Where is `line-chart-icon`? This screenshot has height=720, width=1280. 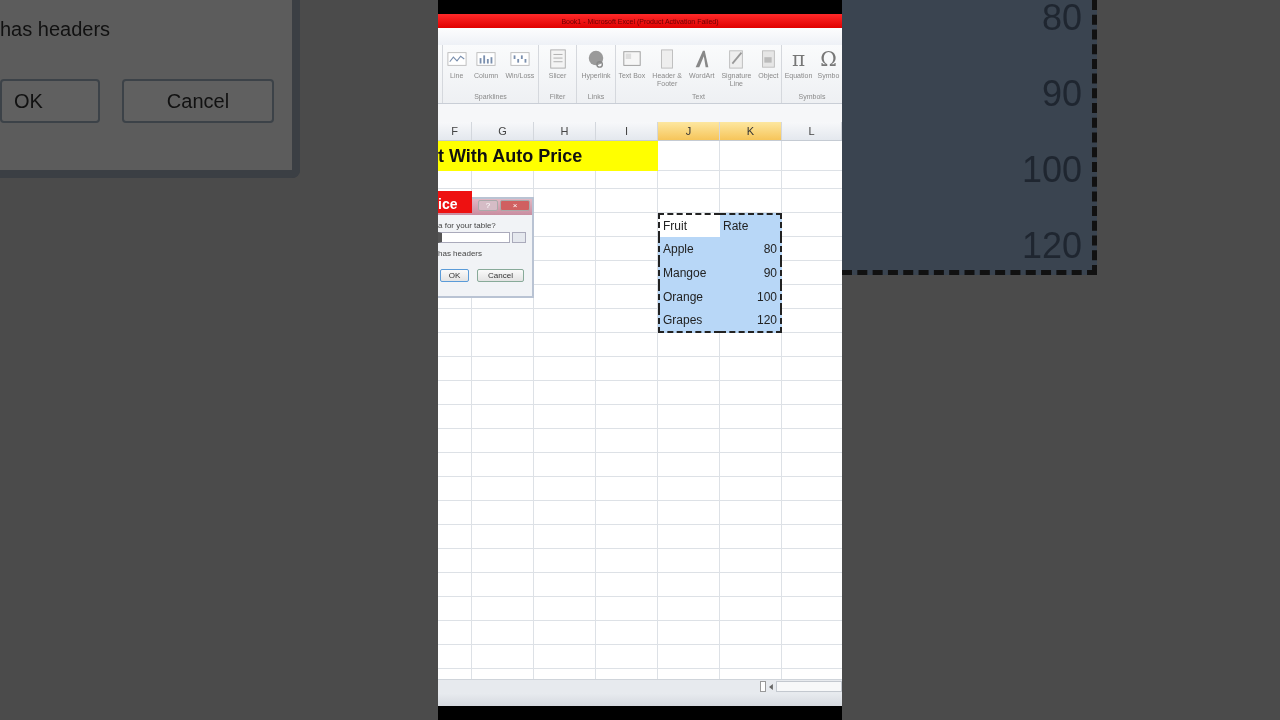 line-chart-icon is located at coordinates (456, 59).